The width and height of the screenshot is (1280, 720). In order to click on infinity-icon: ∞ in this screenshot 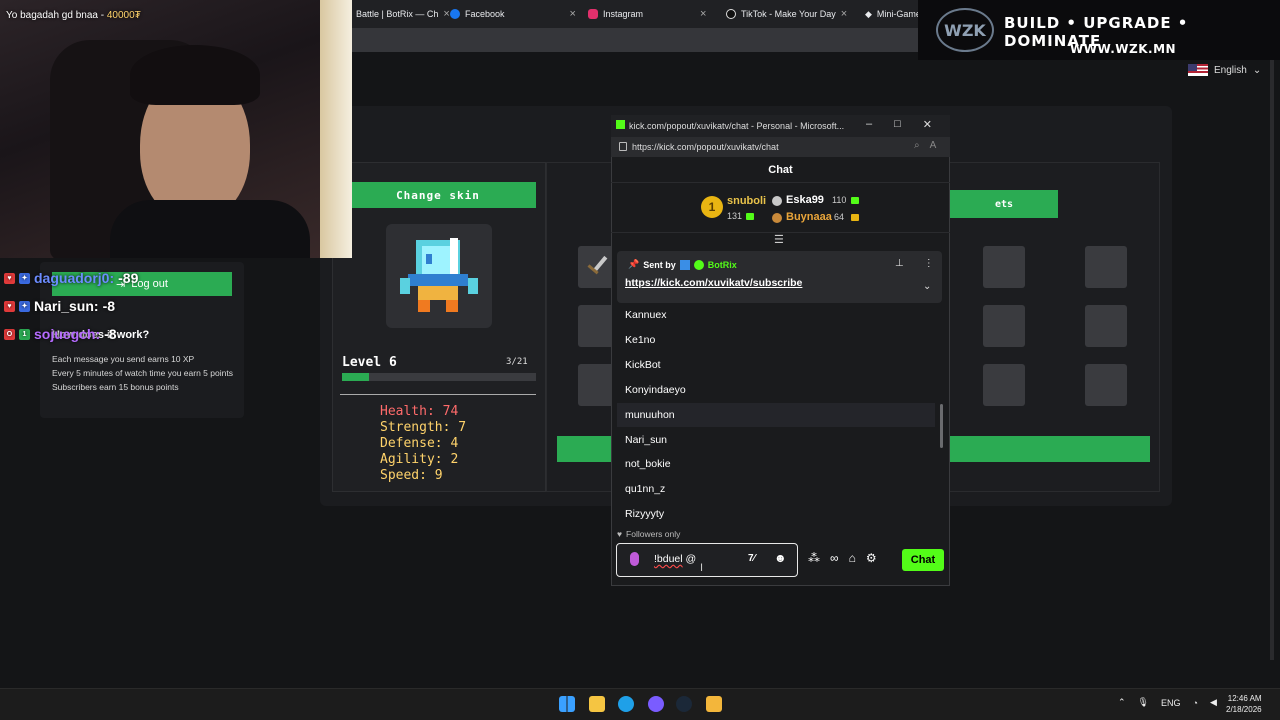, I will do `click(834, 558)`.